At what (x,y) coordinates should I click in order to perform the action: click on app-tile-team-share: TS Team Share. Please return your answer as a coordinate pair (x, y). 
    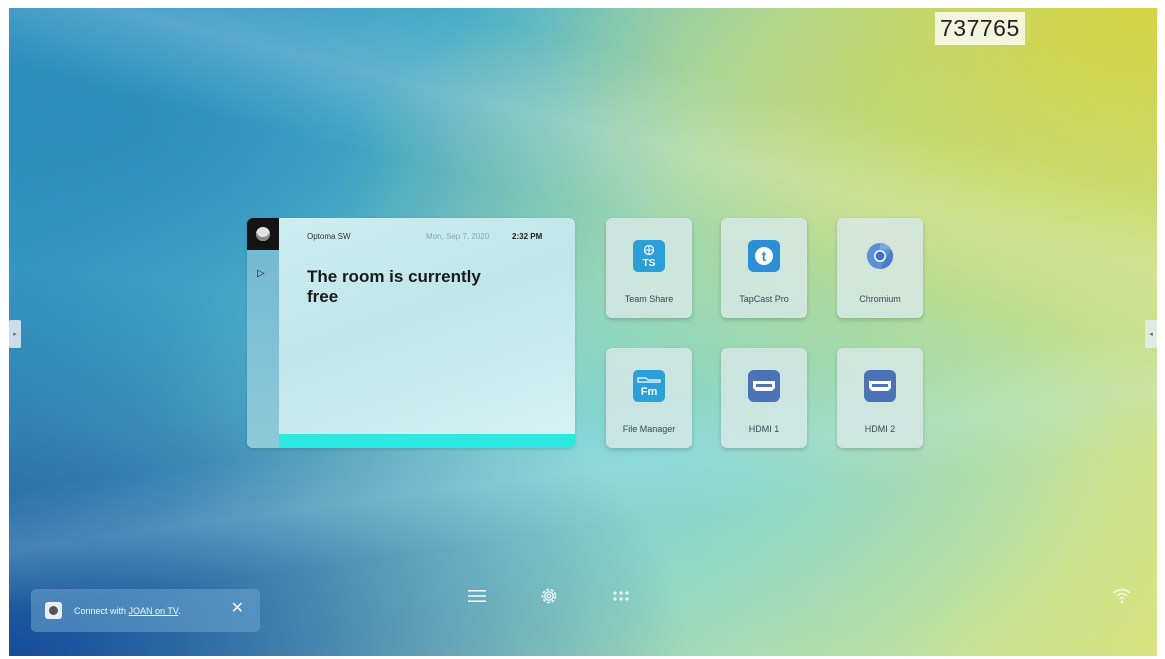
    Looking at the image, I should click on (649, 268).